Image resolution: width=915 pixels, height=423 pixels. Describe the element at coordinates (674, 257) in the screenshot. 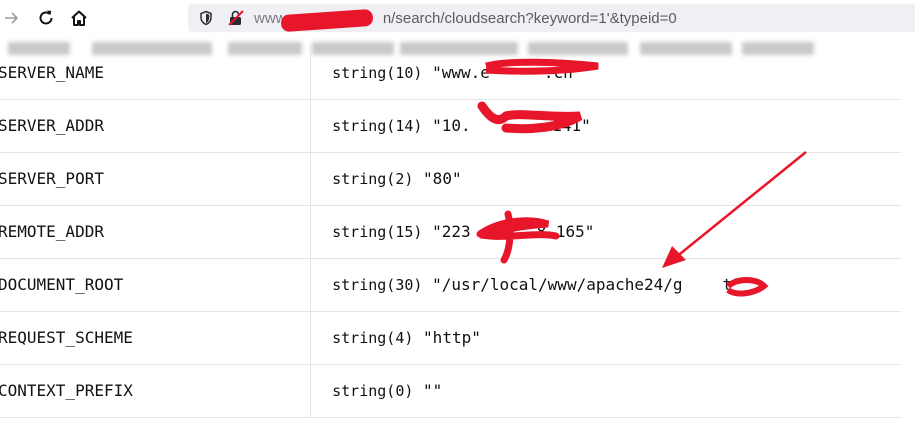

I see `annotation-arrowhead` at that location.